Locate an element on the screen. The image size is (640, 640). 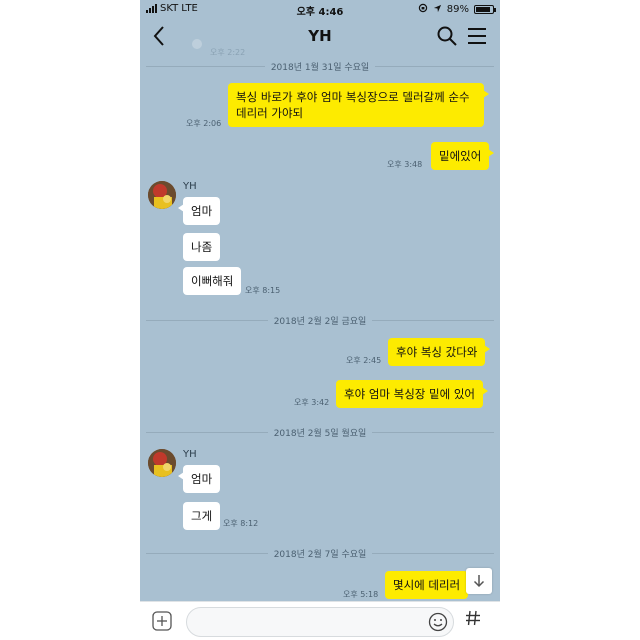
battery-icon is located at coordinates (485, 9).